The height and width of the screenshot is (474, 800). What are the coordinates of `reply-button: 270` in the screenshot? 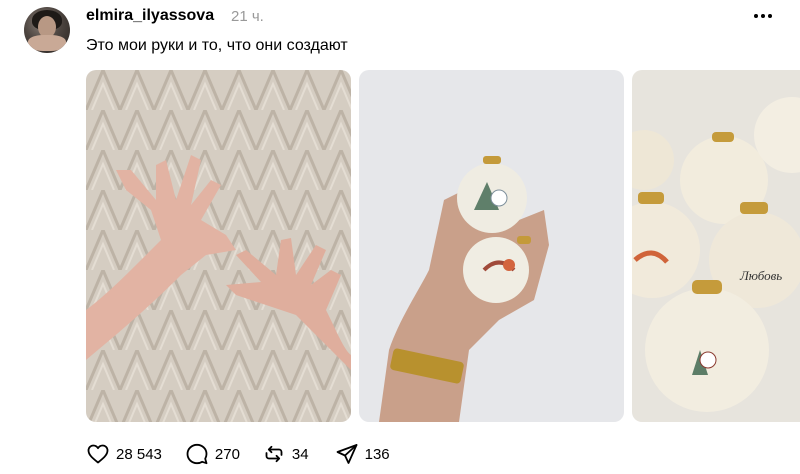 It's located at (212, 454).